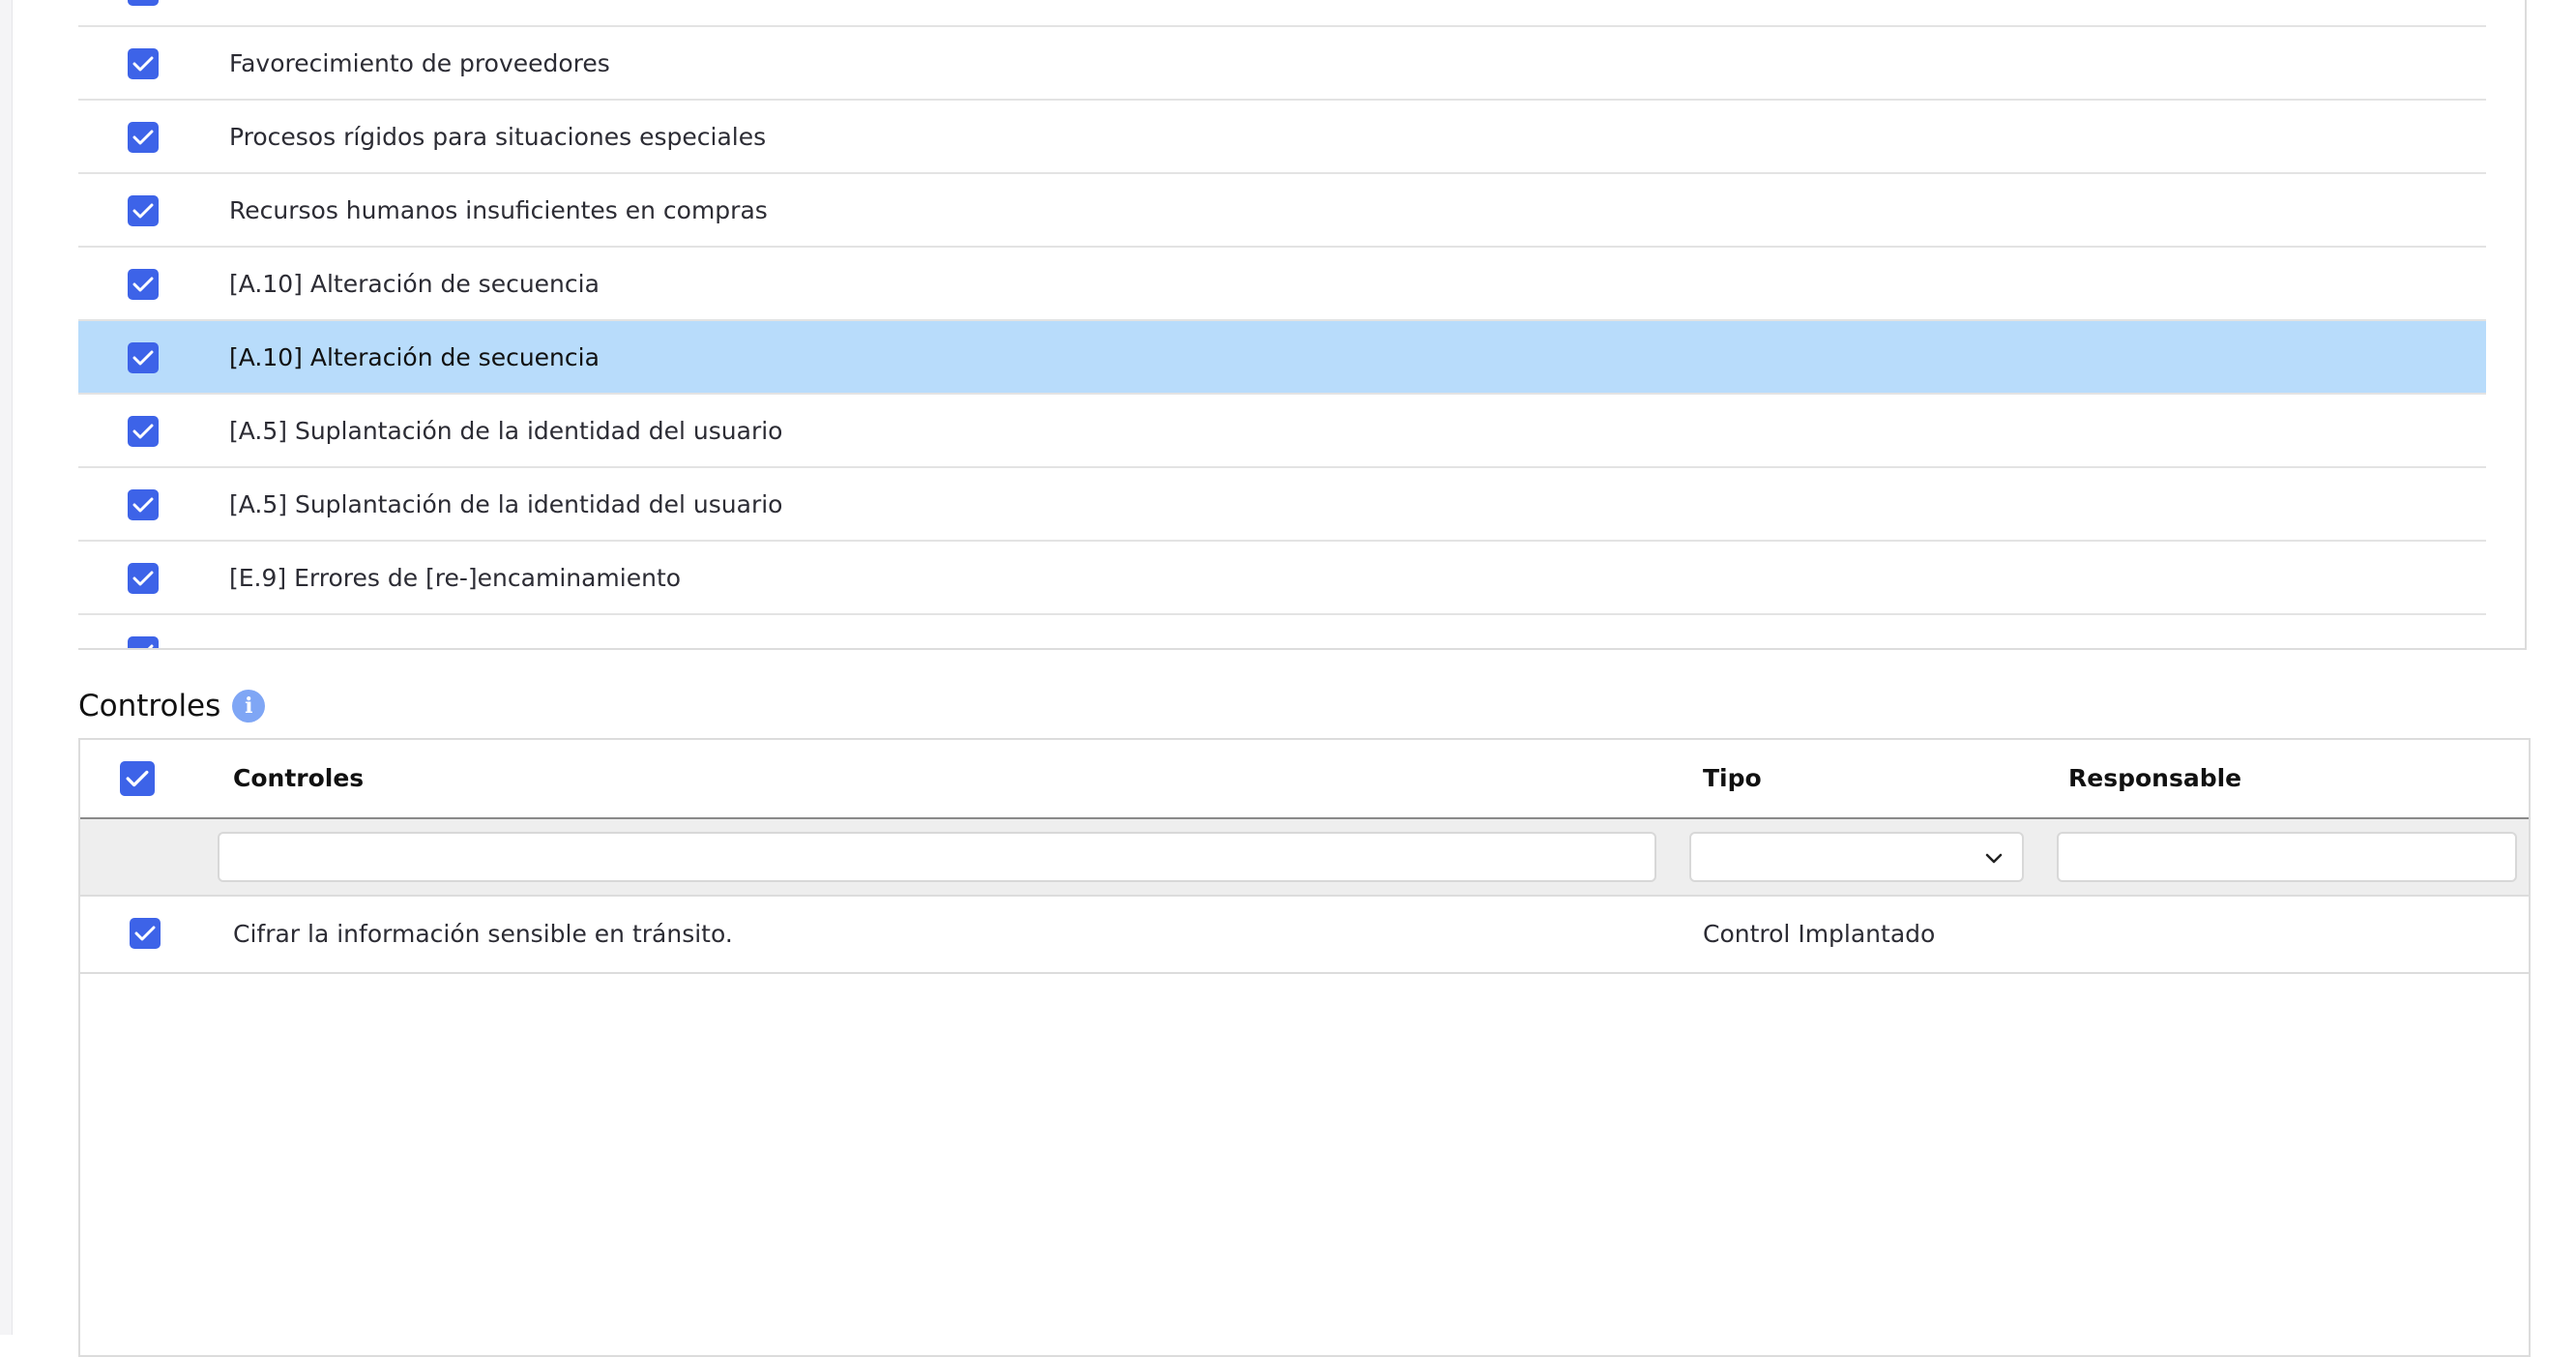 This screenshot has width=2576, height=1357. I want to click on filter-row, so click(1304, 858).